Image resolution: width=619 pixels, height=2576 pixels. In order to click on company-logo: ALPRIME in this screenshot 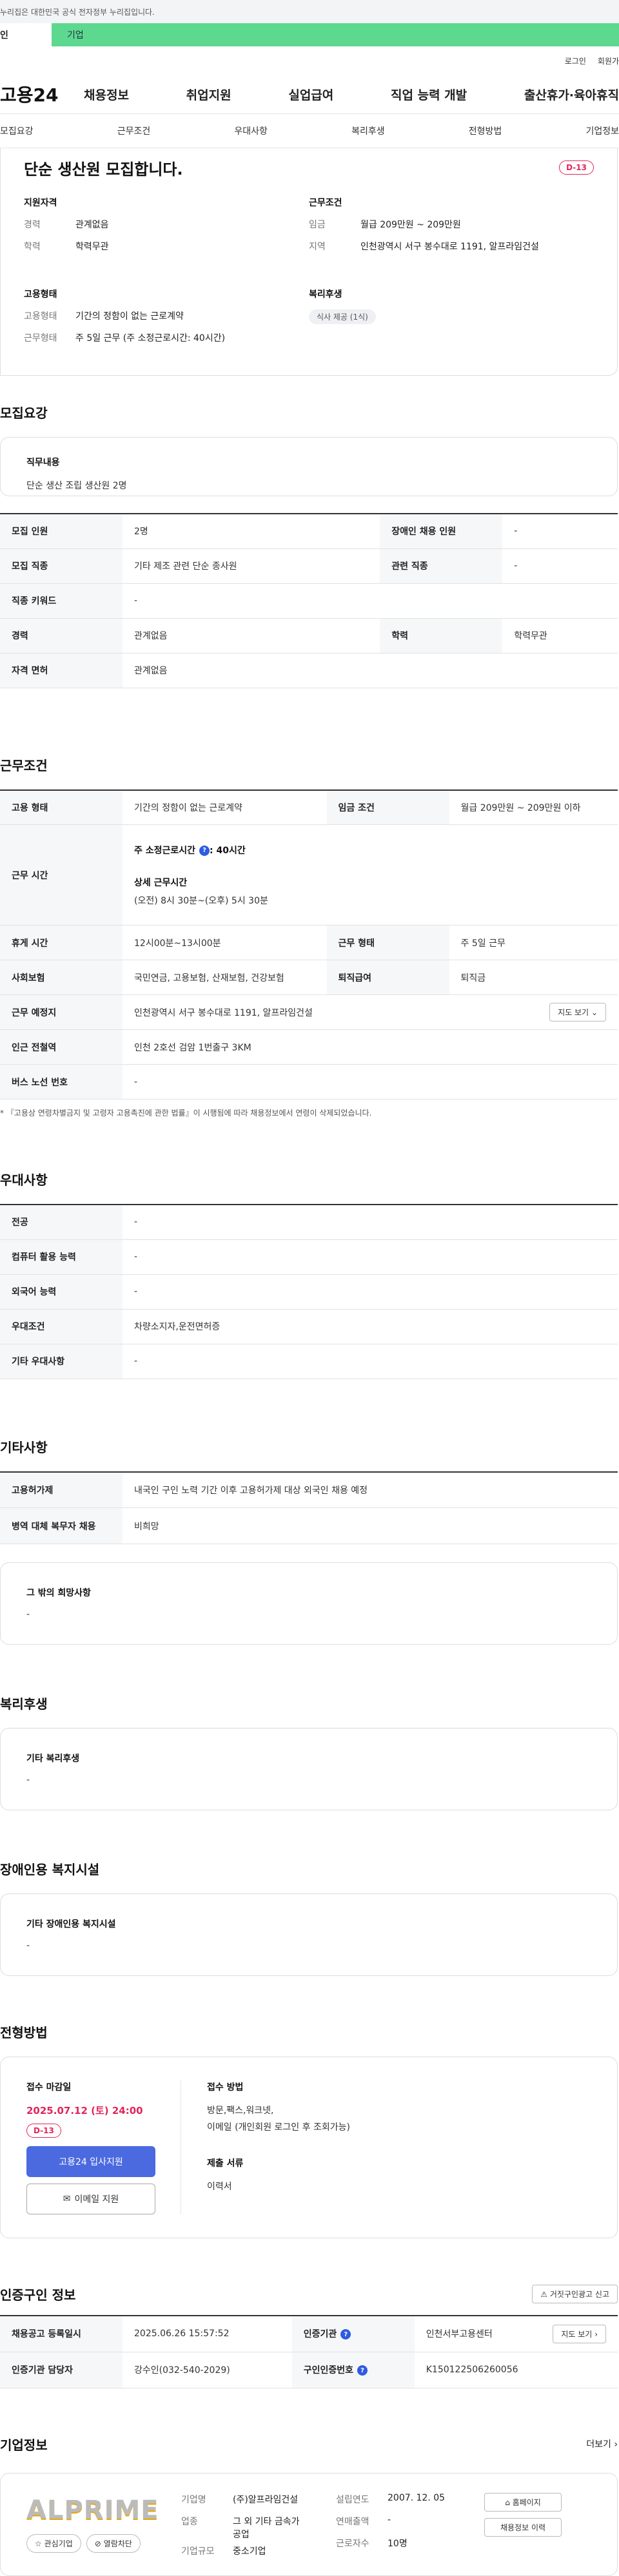, I will do `click(92, 2510)`.